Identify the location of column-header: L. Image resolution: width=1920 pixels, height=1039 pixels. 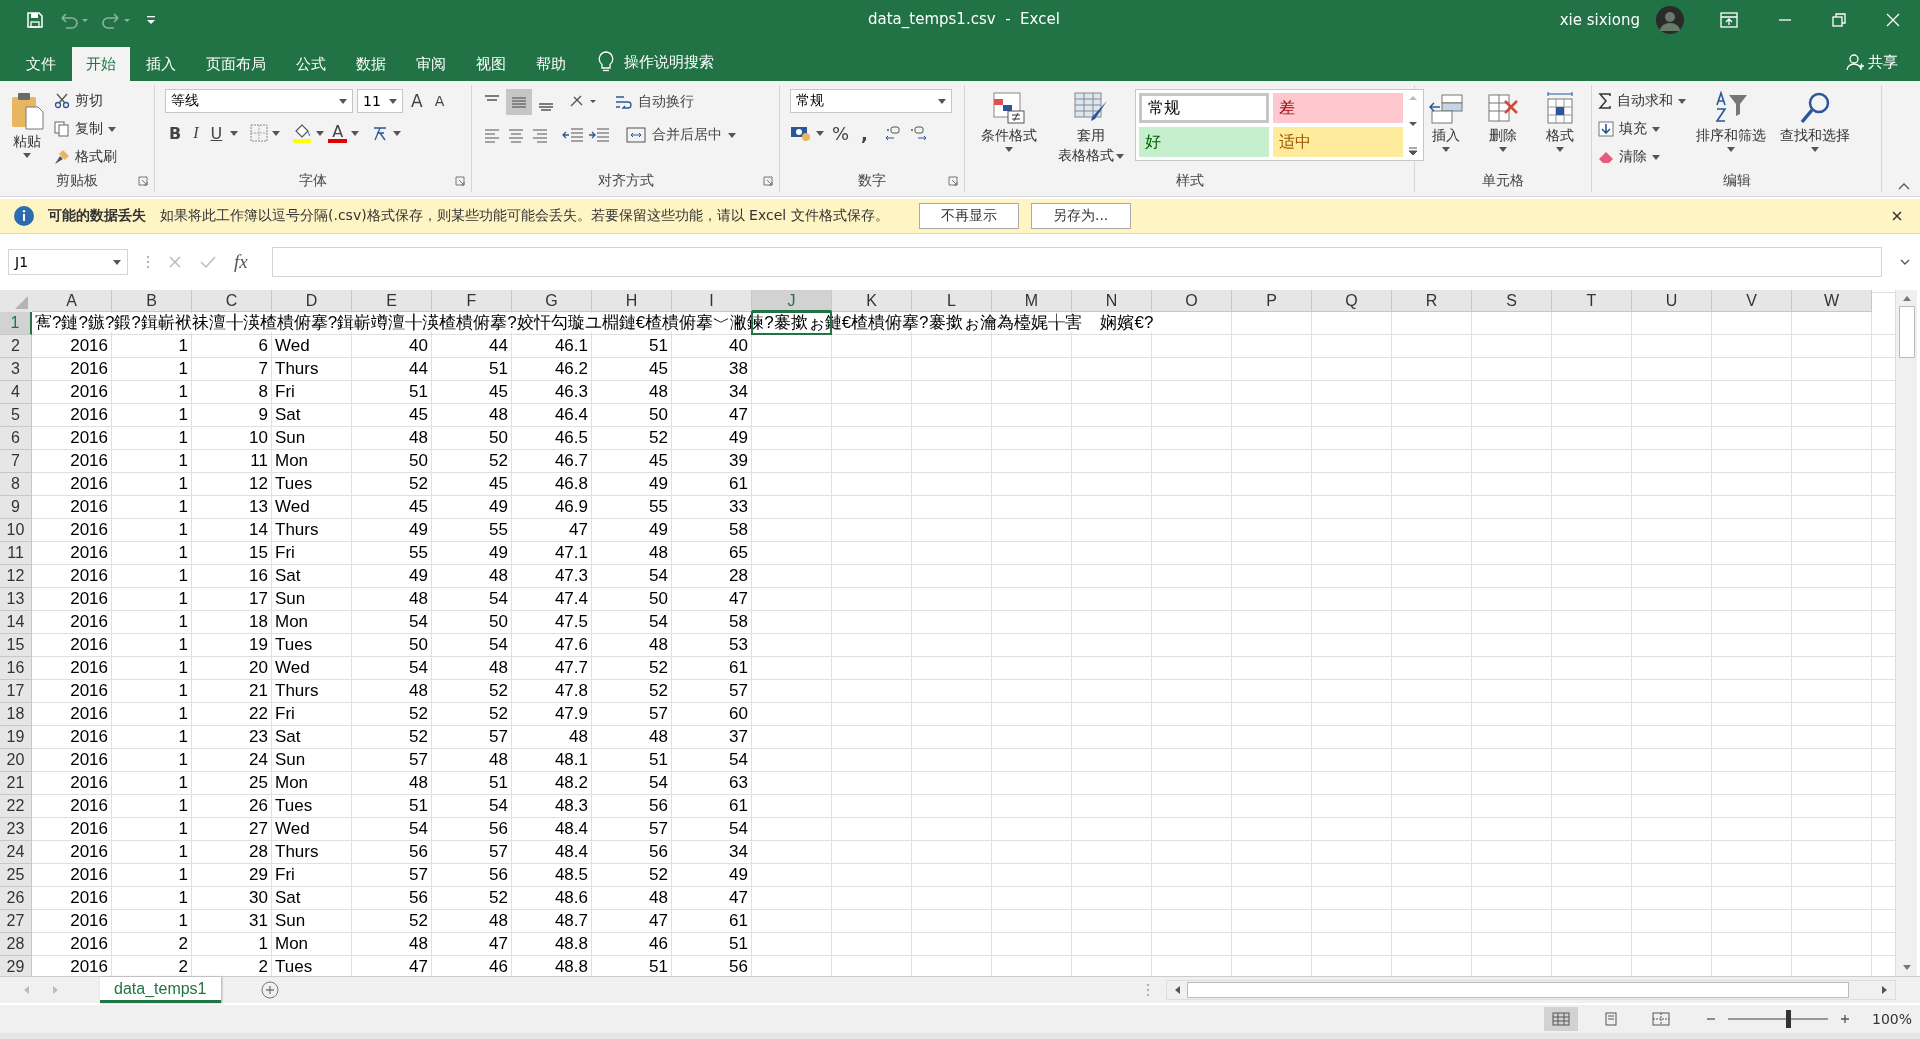
(952, 301).